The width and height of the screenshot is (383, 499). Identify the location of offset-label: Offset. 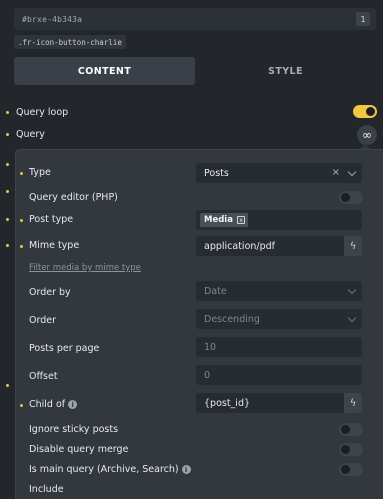
(43, 376).